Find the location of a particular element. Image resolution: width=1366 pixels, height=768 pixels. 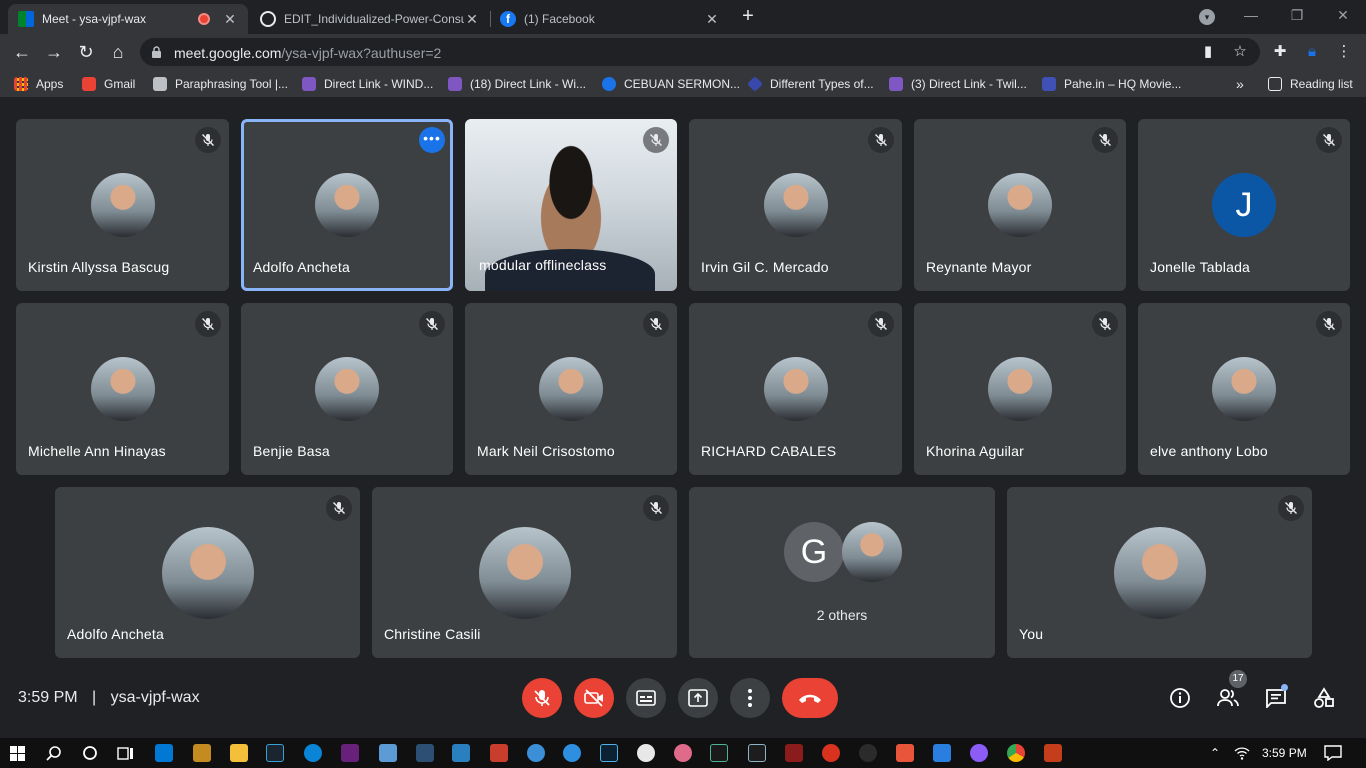

more-options-icon: ••• is located at coordinates (432, 140).